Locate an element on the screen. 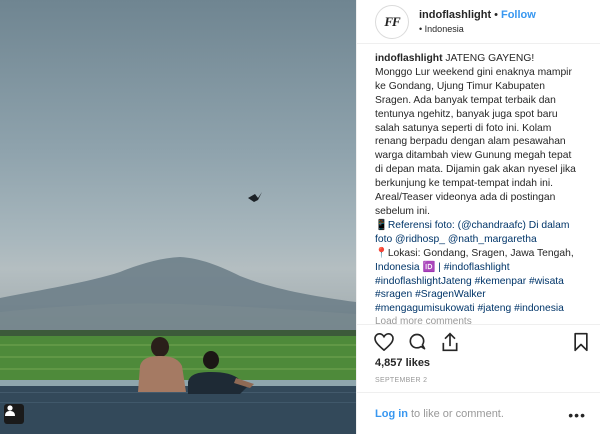  load-more-comments: Load more comments is located at coordinates (423, 320).